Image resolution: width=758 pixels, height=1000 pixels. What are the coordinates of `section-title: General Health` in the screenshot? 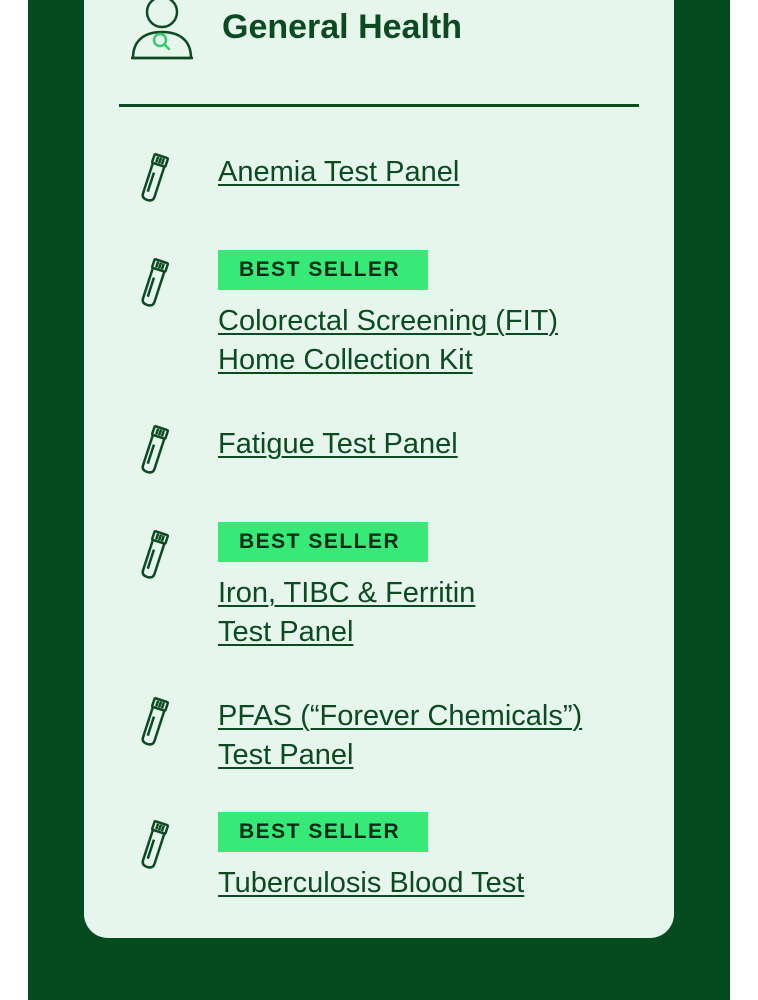 It's located at (342, 27).